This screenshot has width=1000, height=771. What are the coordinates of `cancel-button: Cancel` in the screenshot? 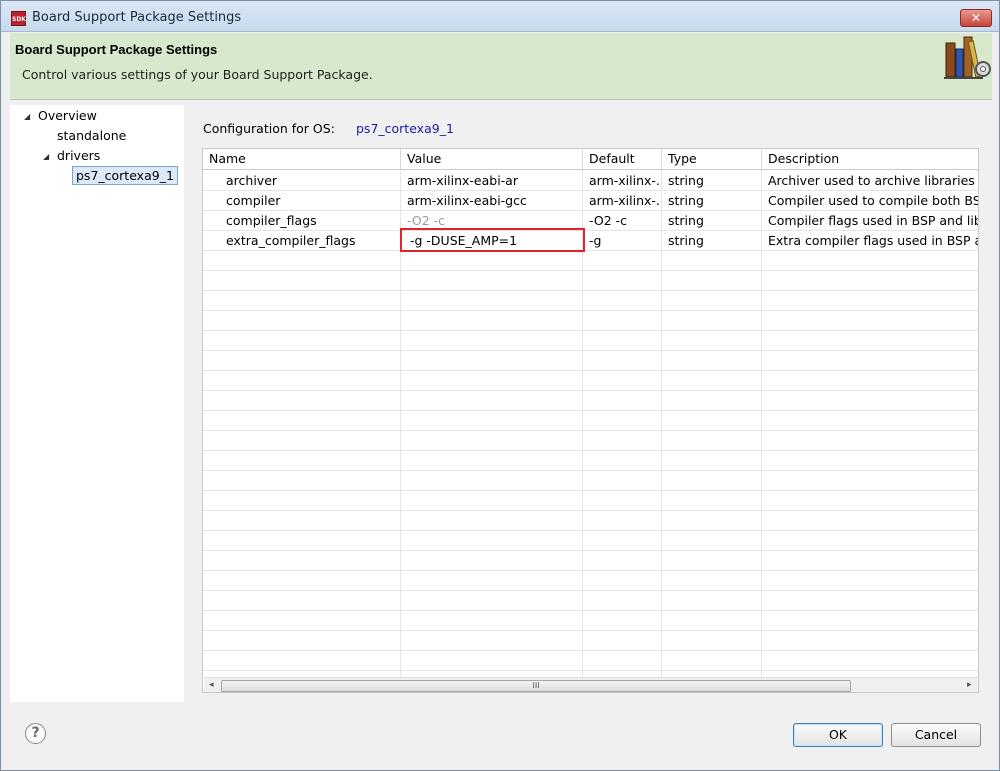 It's located at (936, 735).